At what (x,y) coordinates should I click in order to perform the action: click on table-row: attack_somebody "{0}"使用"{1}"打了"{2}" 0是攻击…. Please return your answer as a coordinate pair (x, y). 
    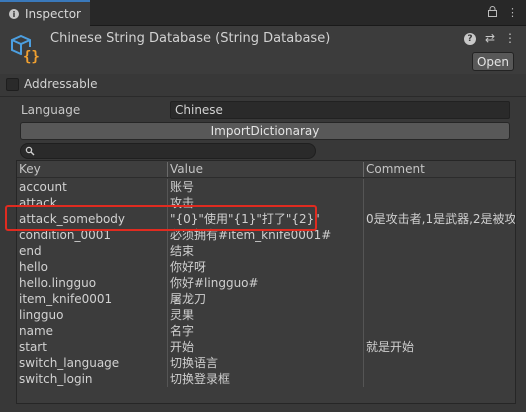
    Looking at the image, I should click on (266, 219).